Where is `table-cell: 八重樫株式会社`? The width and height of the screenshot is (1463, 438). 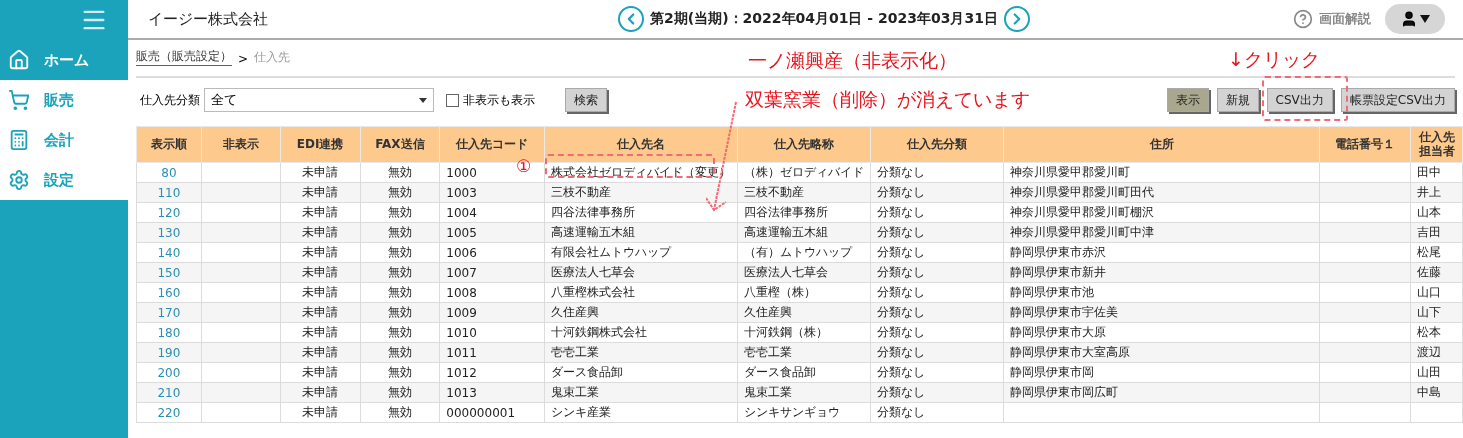 table-cell: 八重樫株式会社 is located at coordinates (641, 292).